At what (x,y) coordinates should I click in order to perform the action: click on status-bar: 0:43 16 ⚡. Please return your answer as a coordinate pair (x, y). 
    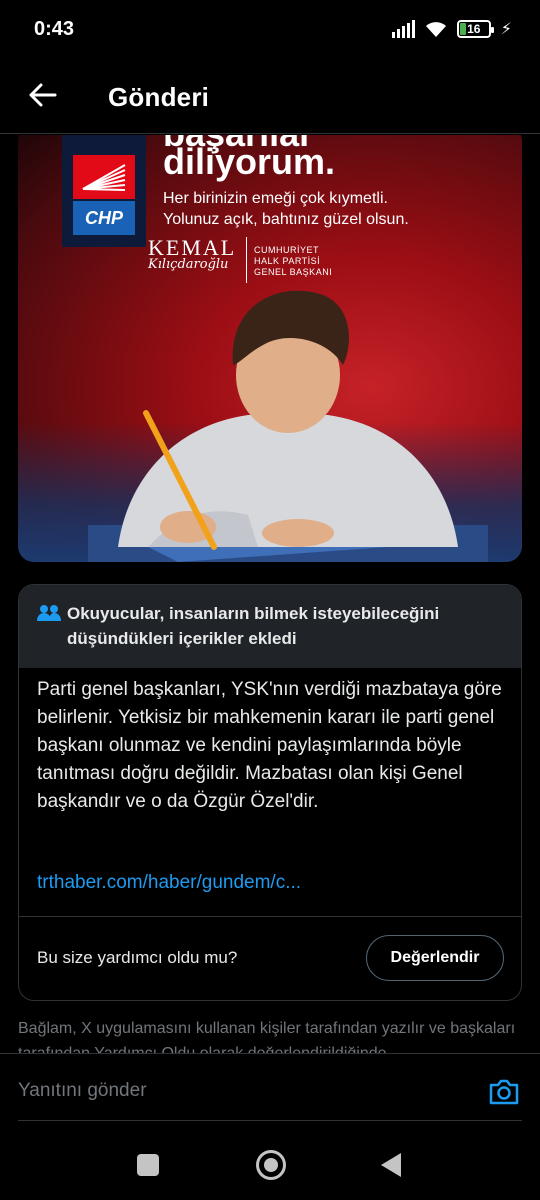
    Looking at the image, I should click on (270, 30).